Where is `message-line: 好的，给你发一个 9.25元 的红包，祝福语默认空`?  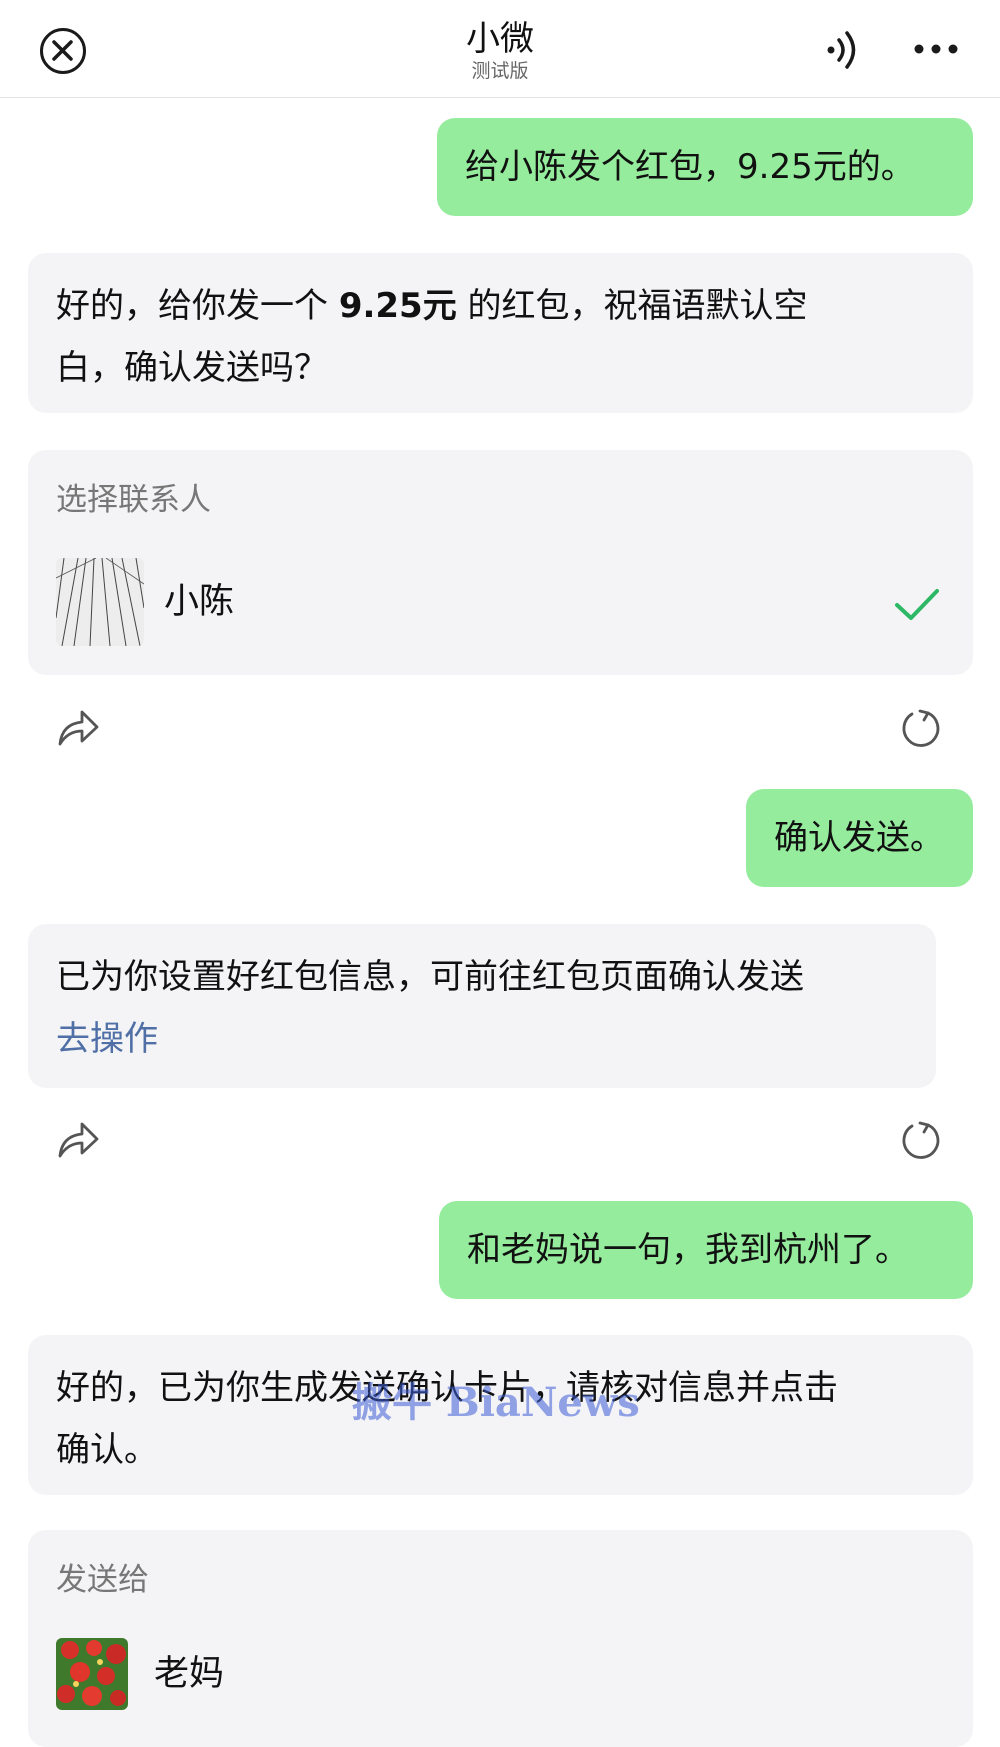
message-line: 好的，给你发一个 9.25元 的红包，祝福语默认空 is located at coordinates (500, 306).